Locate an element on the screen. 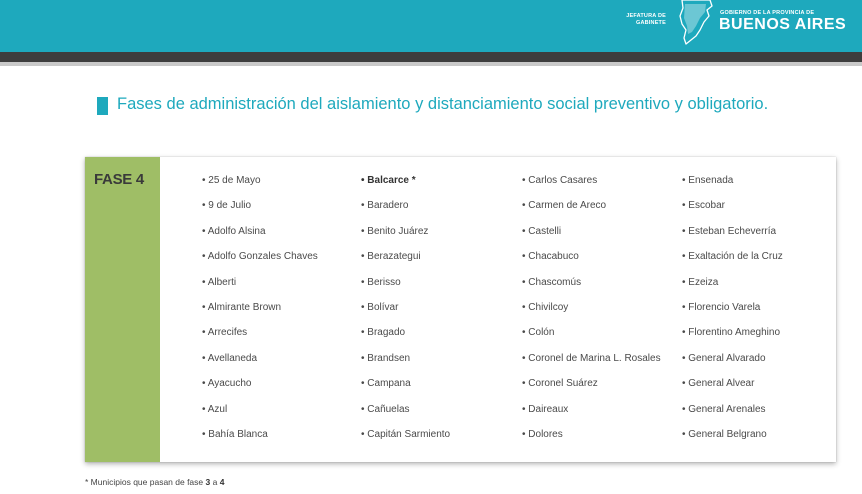 Image resolution: width=862 pixels, height=494 pixels. list-item: • Azul is located at coordinates (215, 409).